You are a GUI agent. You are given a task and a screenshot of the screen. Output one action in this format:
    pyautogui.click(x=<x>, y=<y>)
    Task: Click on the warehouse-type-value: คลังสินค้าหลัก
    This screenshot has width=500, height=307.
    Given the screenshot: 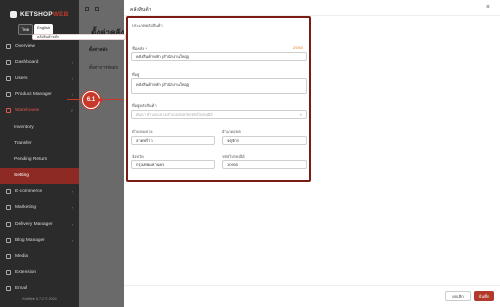 What is the action you would take?
    pyautogui.click(x=79, y=37)
    